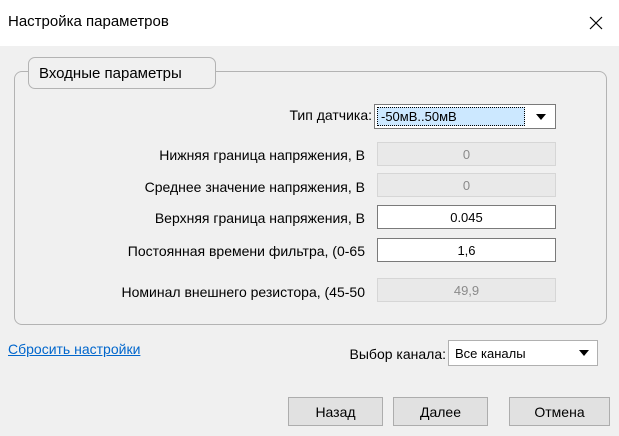 This screenshot has width=619, height=436. Describe the element at coordinates (243, 292) in the screenshot. I see `external-resistor-label: Номинал внешнего резистора, (45-50` at that location.